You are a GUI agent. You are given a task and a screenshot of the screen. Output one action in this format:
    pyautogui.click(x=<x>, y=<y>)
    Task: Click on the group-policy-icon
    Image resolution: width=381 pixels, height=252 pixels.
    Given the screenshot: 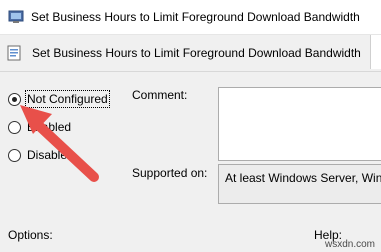 What is the action you would take?
    pyautogui.click(x=16, y=16)
    